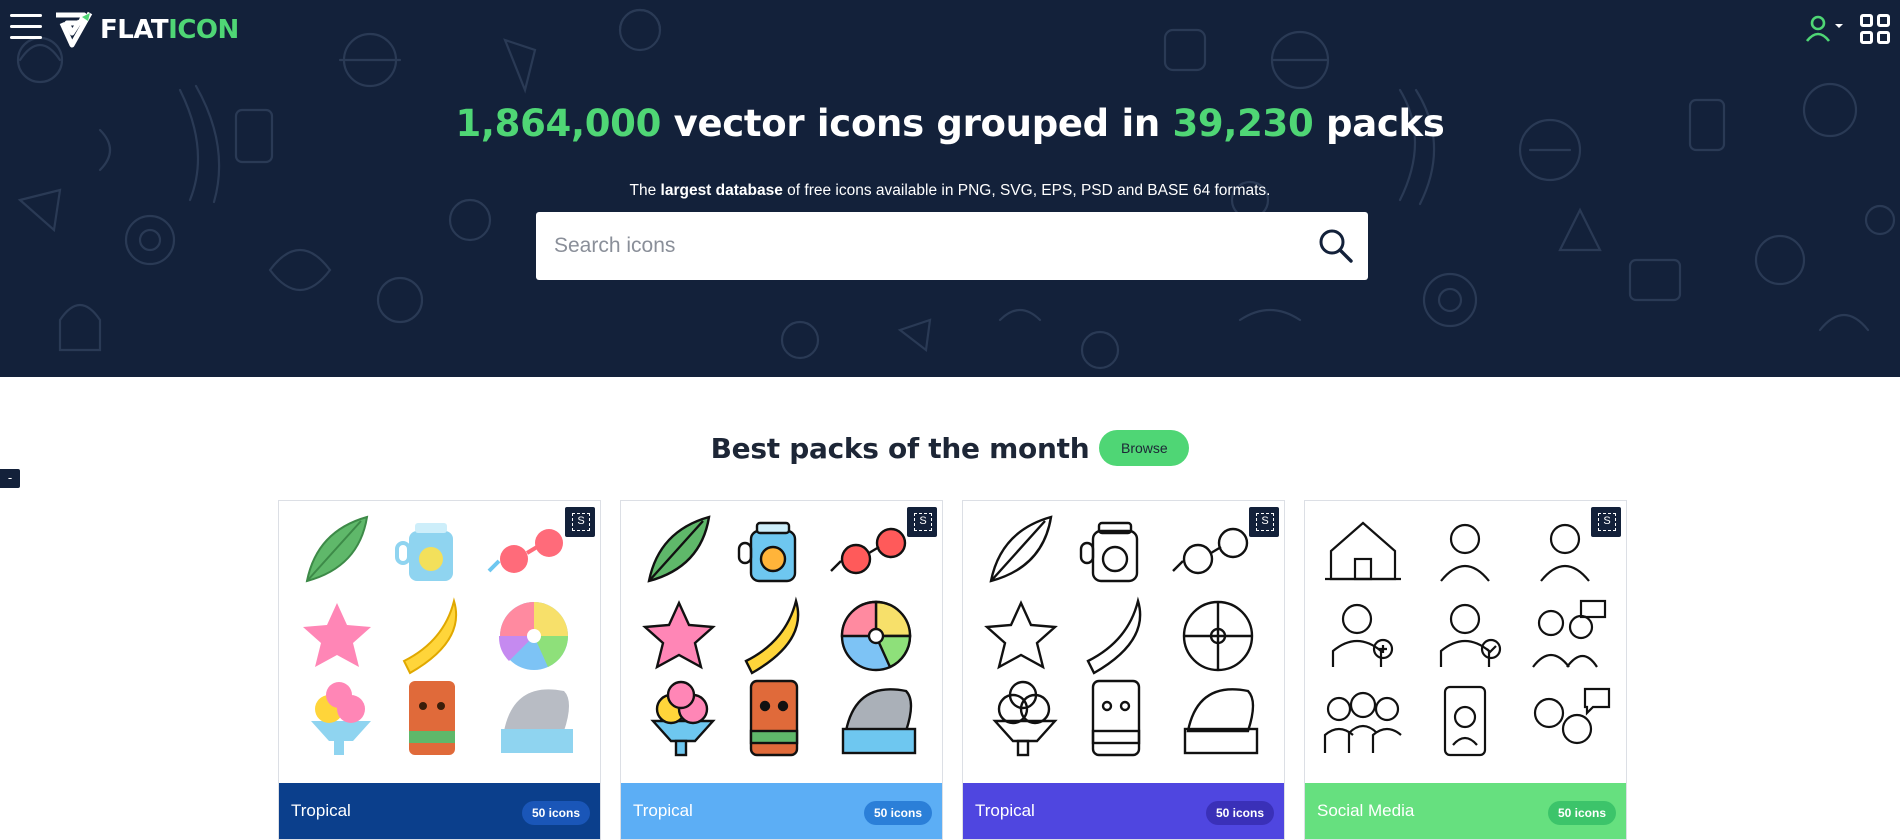 Image resolution: width=1900 pixels, height=840 pixels. I want to click on subtitle-bold: largest database, so click(721, 190).